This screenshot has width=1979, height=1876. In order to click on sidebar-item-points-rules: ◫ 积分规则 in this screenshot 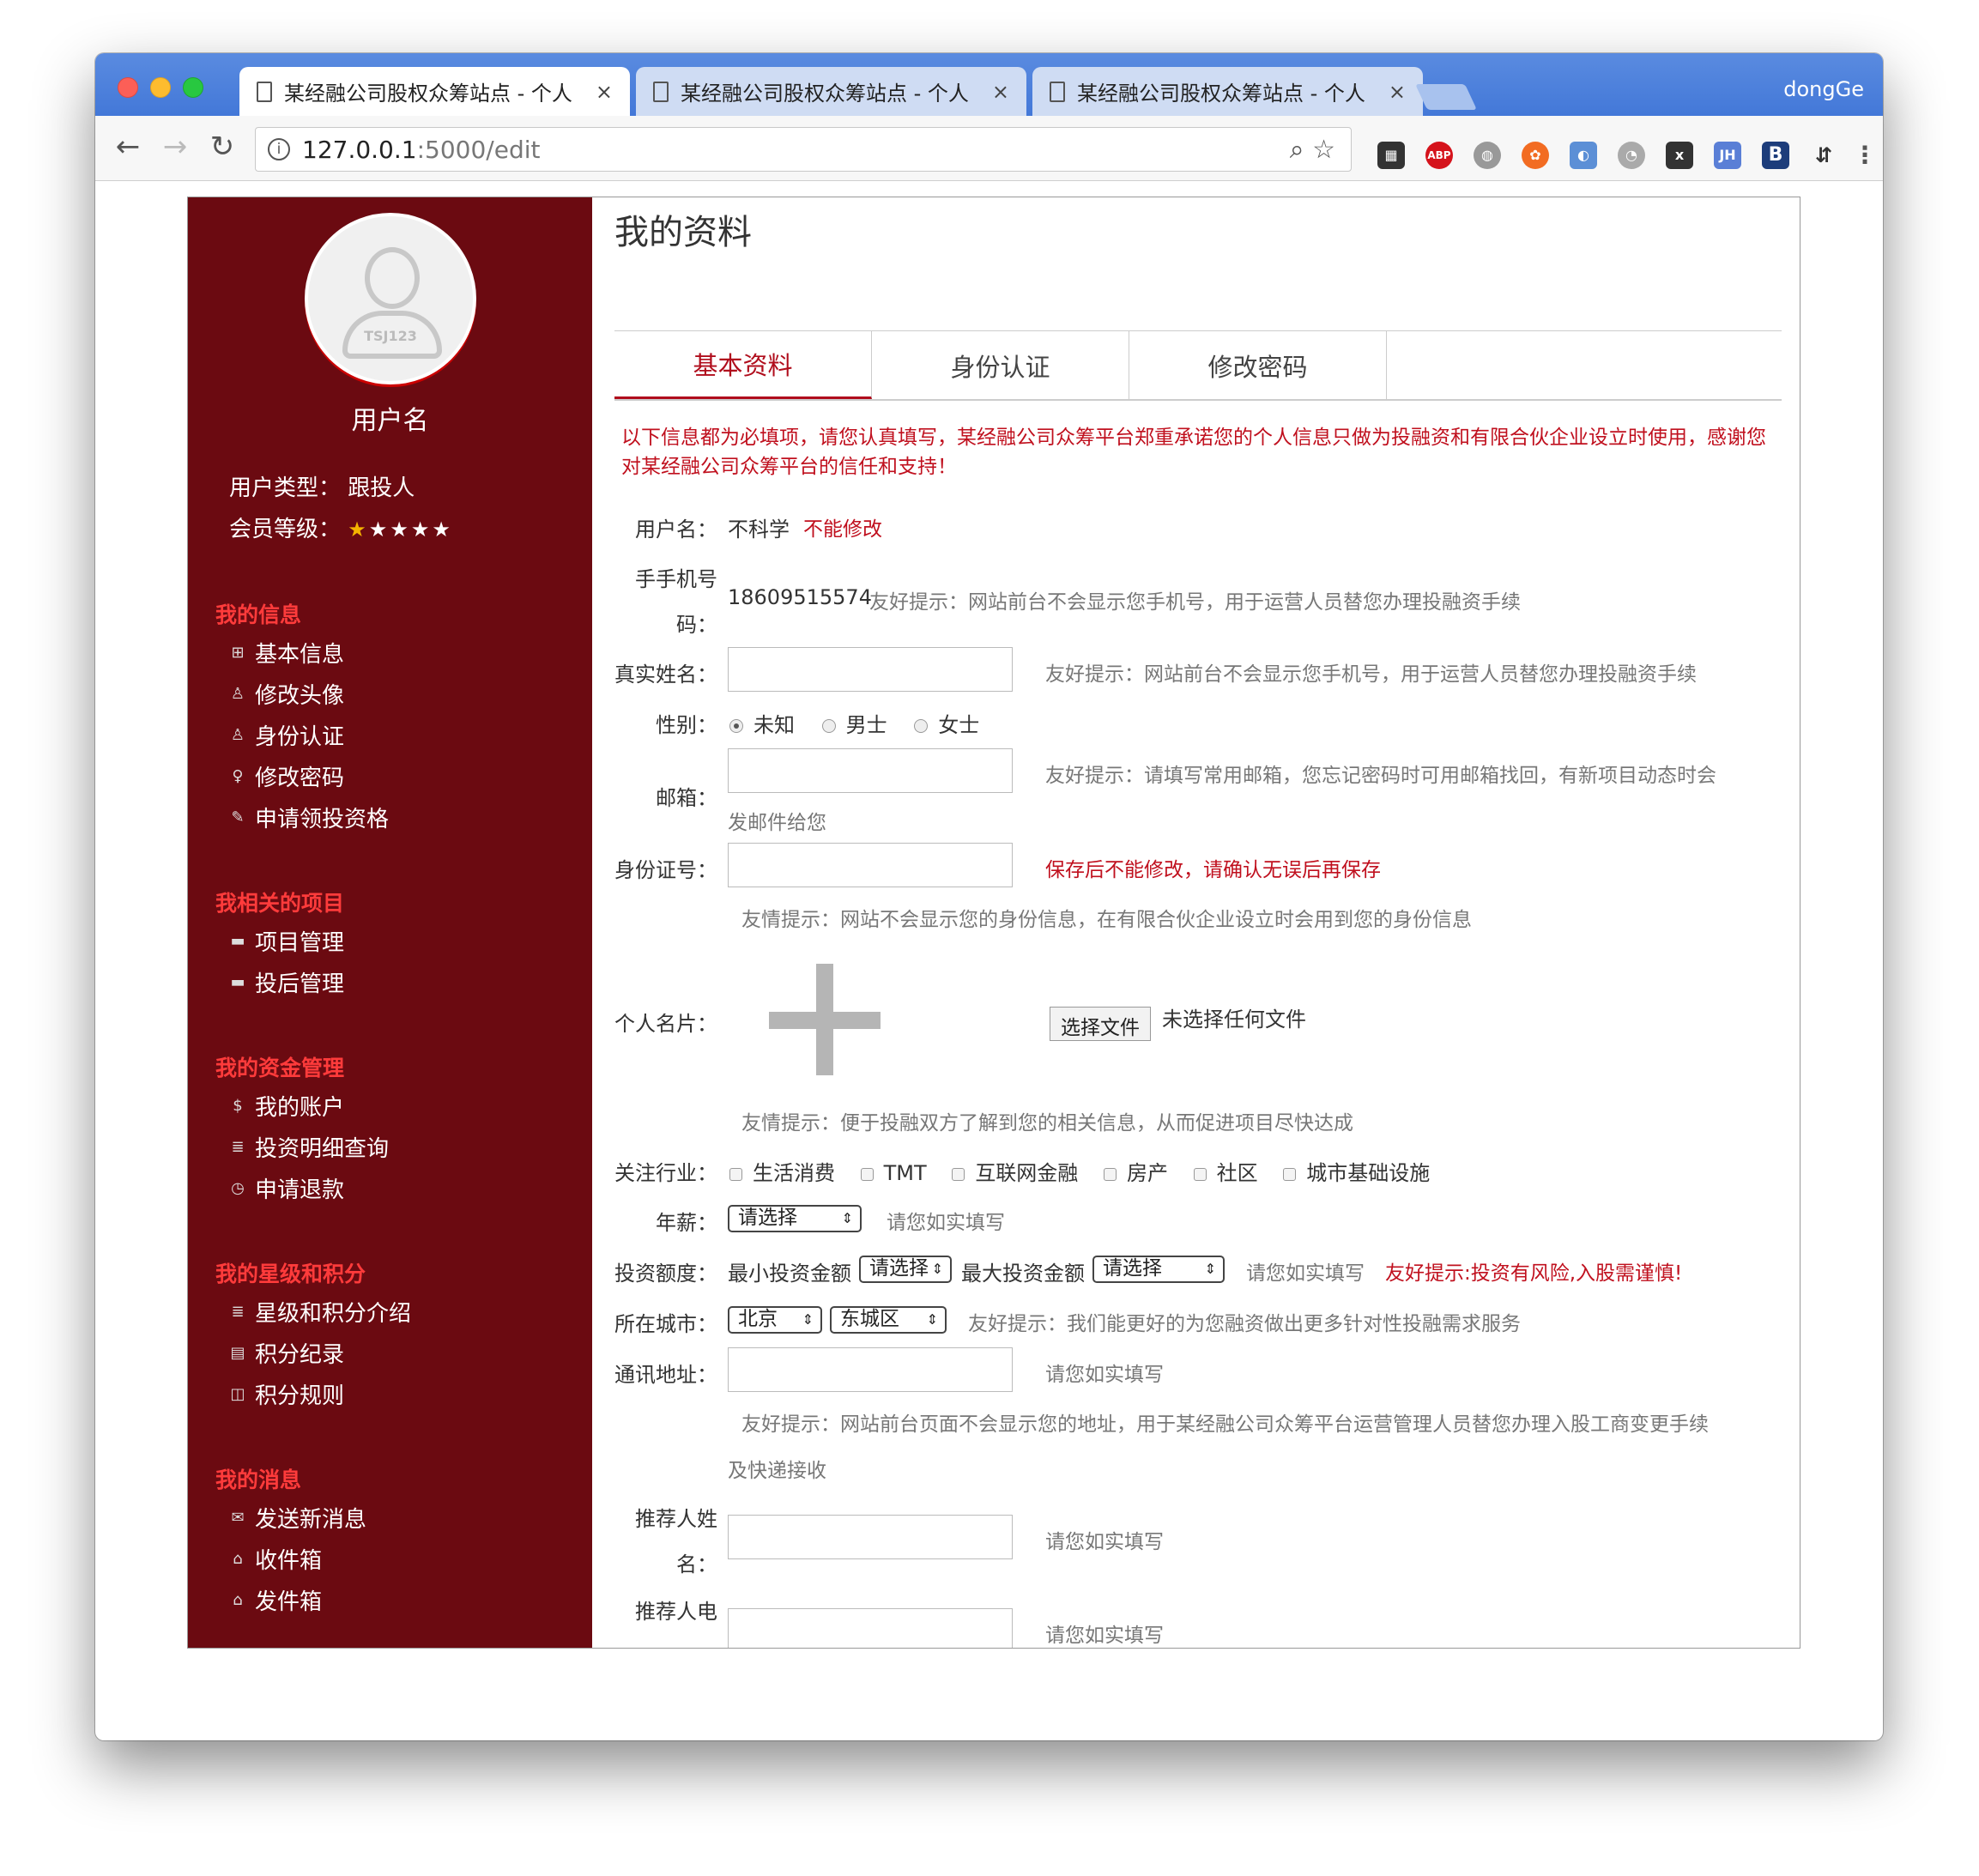, I will do `click(286, 1394)`.